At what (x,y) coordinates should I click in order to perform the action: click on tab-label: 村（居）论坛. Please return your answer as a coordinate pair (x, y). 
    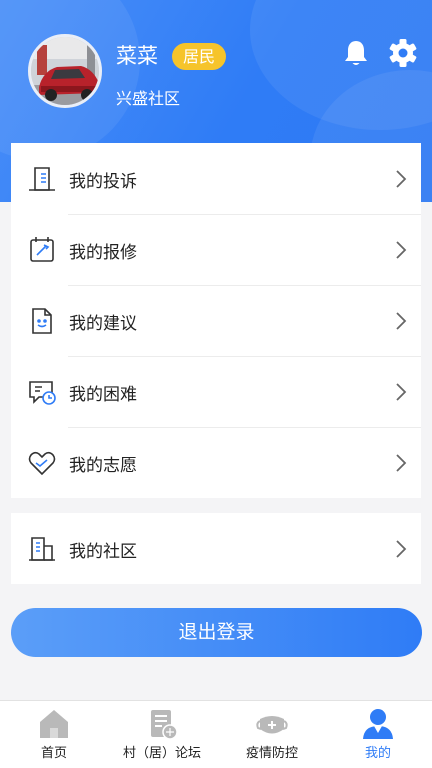
    Looking at the image, I should click on (161, 753).